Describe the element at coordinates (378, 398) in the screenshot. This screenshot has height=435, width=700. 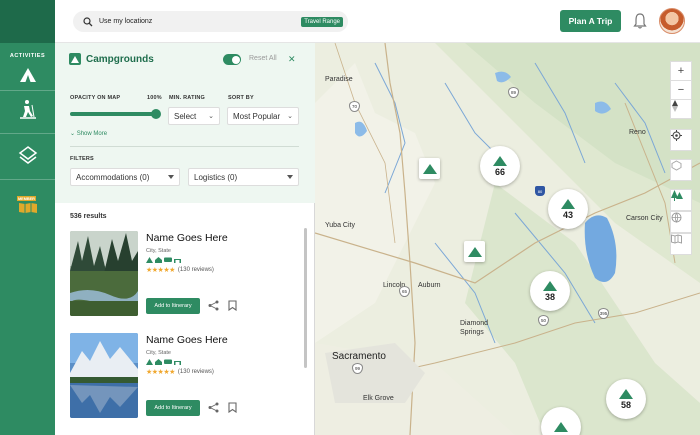
I see `city-label: Elk Grove` at that location.